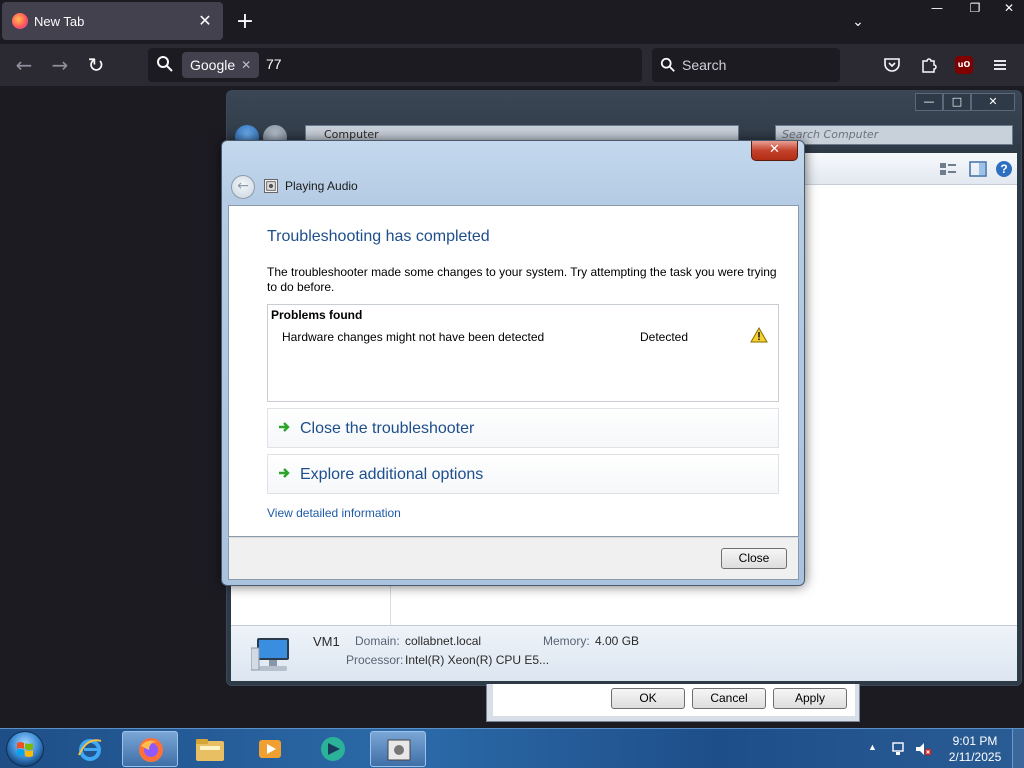  What do you see at coordinates (60, 66) in the screenshot?
I see `forward-button: →` at bounding box center [60, 66].